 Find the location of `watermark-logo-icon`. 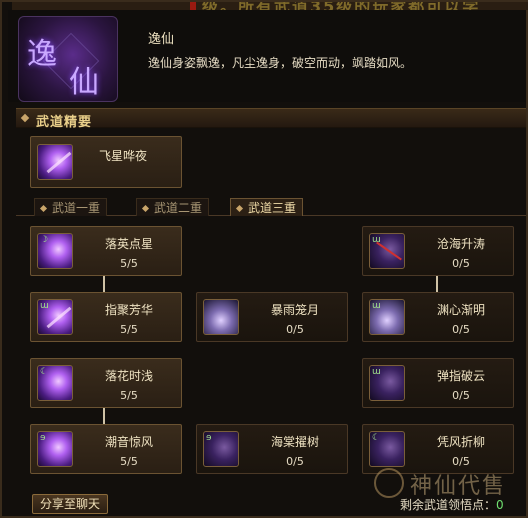

watermark-logo-icon is located at coordinates (389, 483).